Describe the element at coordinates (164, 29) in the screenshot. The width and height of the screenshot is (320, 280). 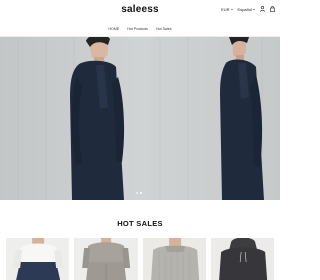
I see `nav-item-hot-sales: Hot Sales` at that location.